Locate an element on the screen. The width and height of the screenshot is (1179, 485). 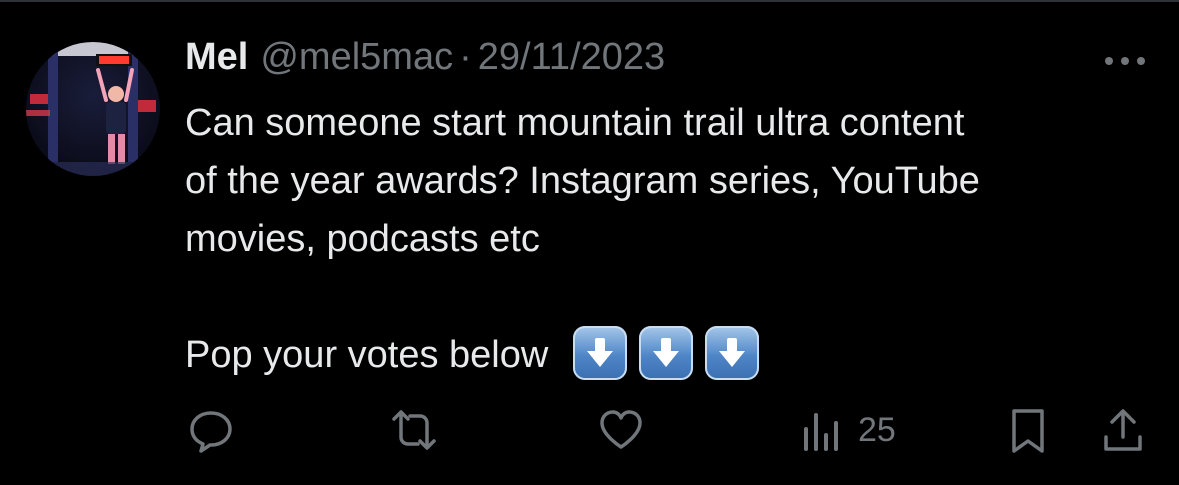
retweet-button is located at coordinates (414, 430).